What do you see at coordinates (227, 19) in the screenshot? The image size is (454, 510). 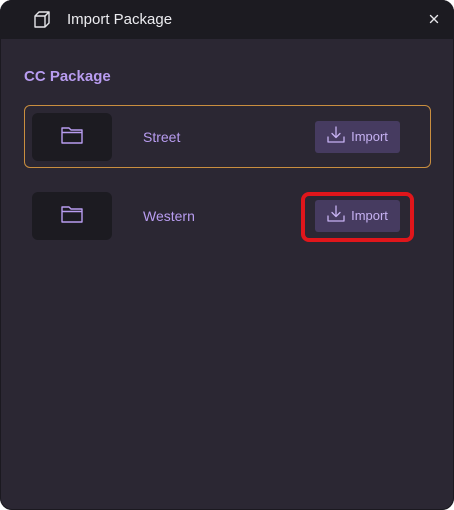 I see `title-bar: Import Package` at bounding box center [227, 19].